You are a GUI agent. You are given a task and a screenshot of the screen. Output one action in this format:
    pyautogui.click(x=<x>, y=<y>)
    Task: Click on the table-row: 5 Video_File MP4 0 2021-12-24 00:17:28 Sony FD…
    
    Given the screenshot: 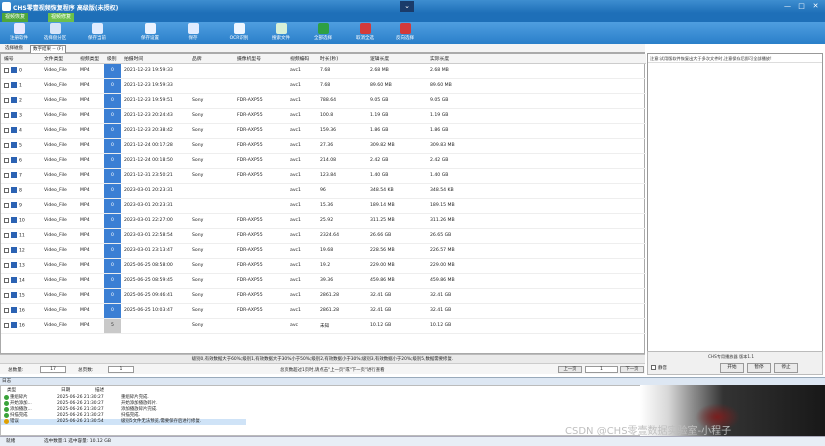 What is the action you would take?
    pyautogui.click(x=323, y=146)
    